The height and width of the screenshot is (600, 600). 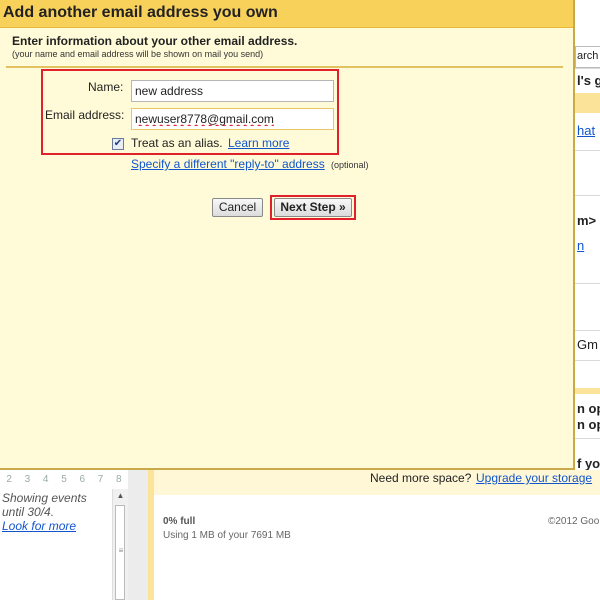 I want to click on dialog-title-bar: Add another email address you own, so click(x=286, y=14).